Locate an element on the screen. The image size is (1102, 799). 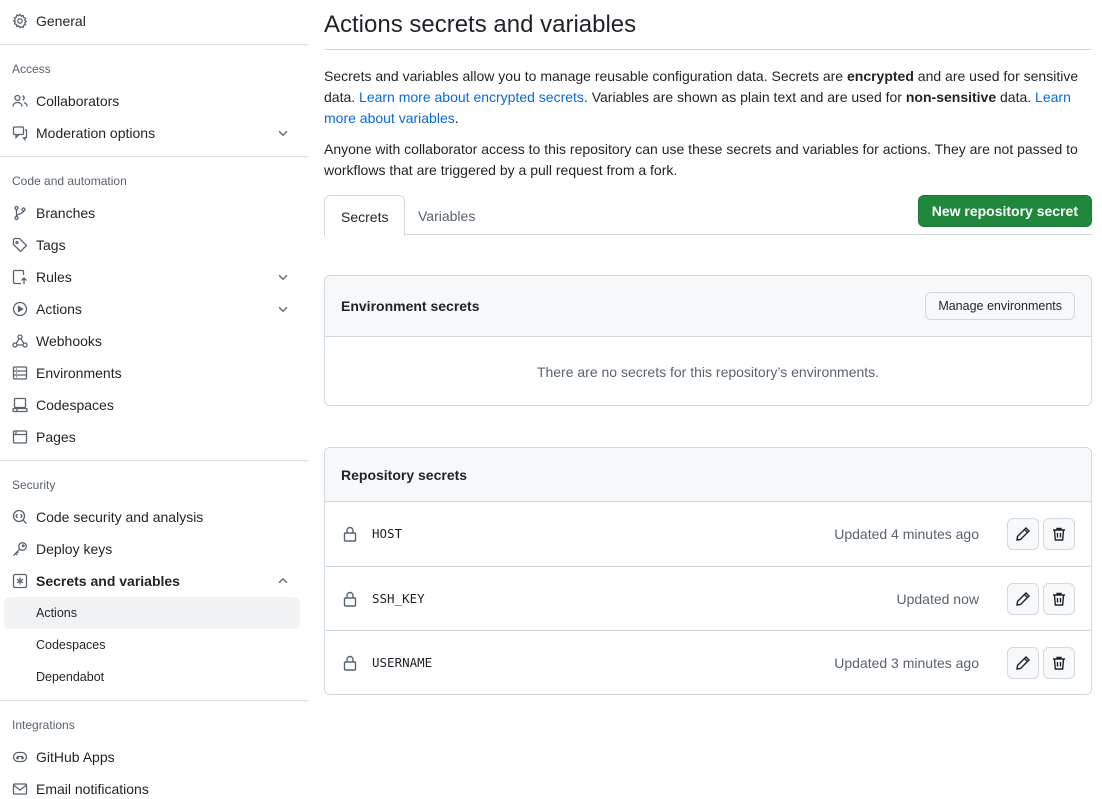
people-icon is located at coordinates (20, 101).